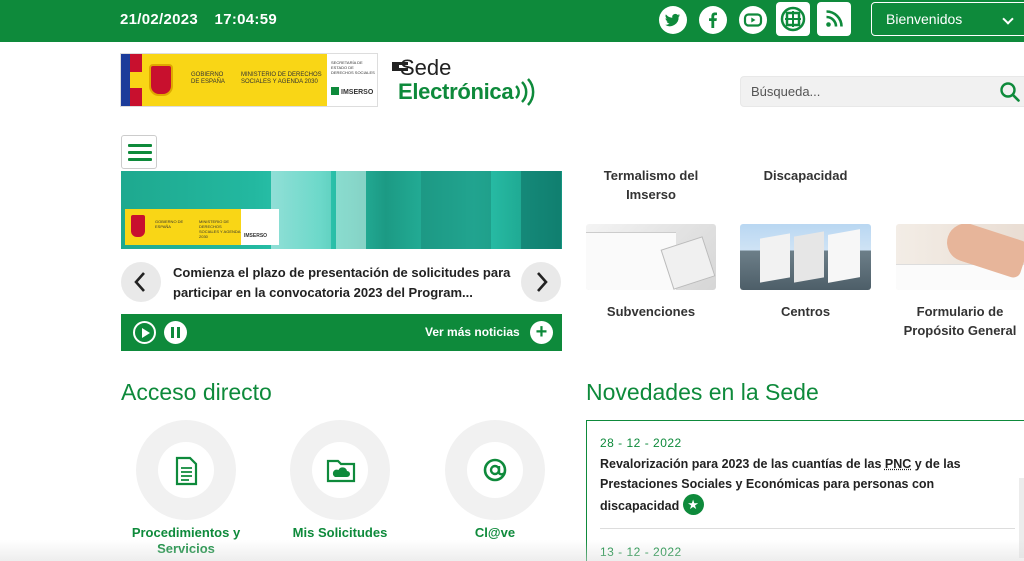 This screenshot has height=561, width=1024. I want to click on plus-icon: +, so click(541, 332).